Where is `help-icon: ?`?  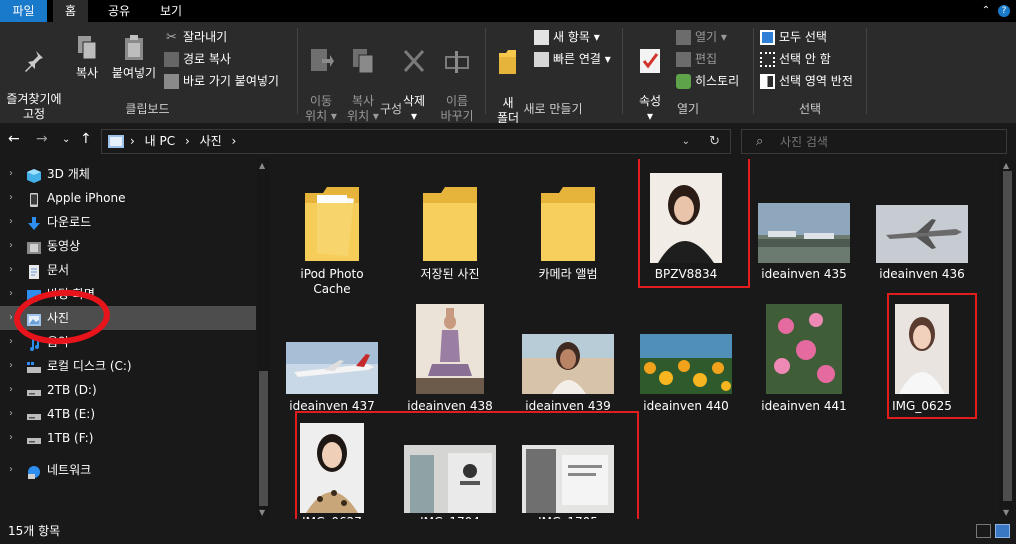 help-icon: ? is located at coordinates (1004, 11).